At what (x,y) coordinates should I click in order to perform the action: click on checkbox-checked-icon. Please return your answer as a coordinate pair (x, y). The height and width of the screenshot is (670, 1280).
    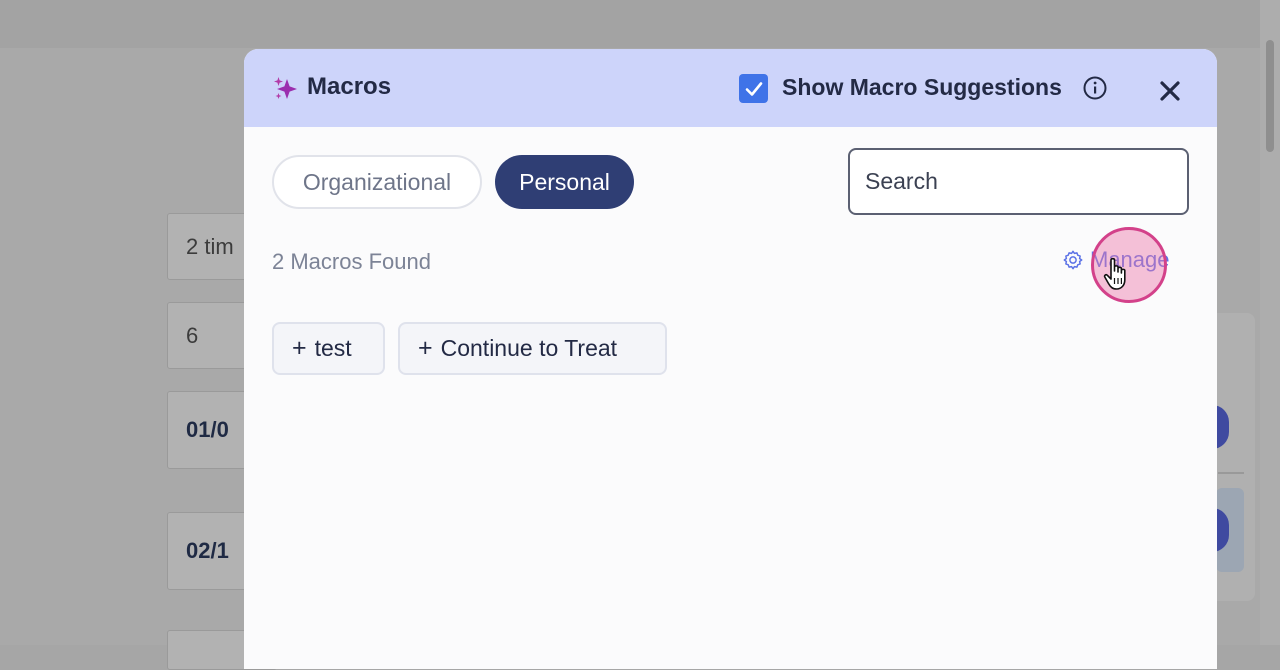
    Looking at the image, I should click on (753, 88).